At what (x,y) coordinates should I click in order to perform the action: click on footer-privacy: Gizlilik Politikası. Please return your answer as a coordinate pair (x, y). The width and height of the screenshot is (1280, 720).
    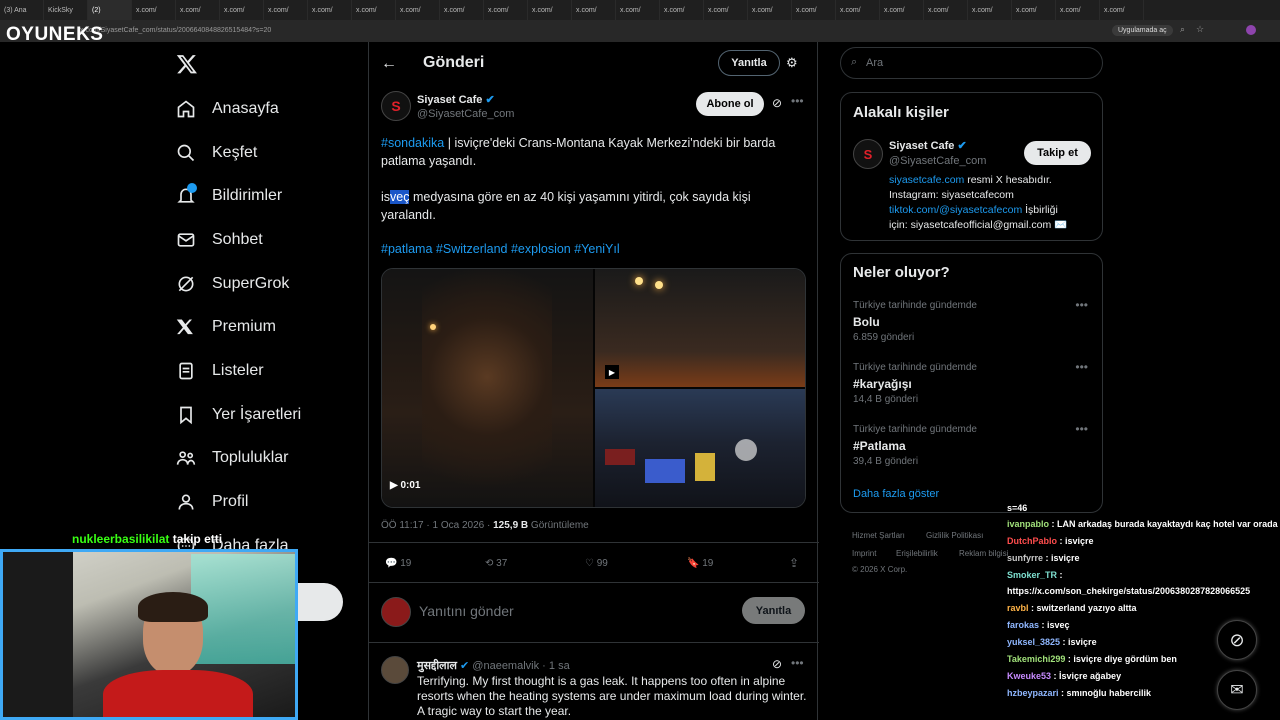
    Looking at the image, I should click on (954, 535).